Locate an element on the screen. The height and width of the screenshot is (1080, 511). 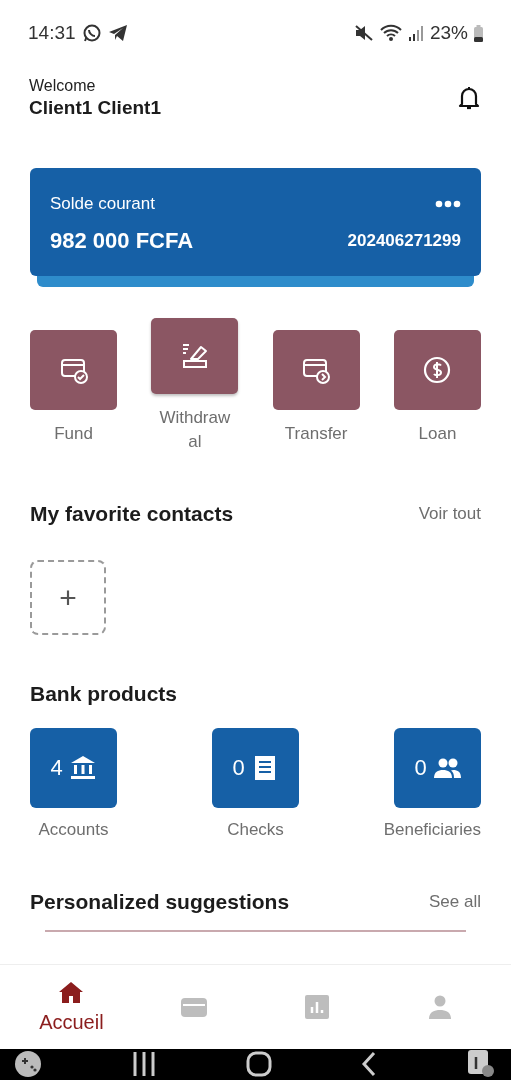
battery-percent: 23% is located at coordinates (448, 33).